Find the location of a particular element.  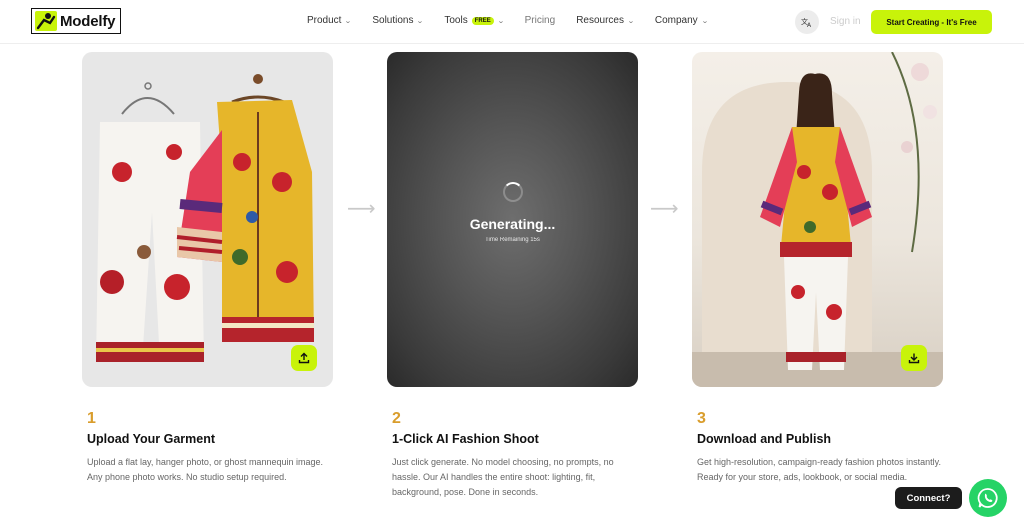

nav-solutions: Solutions ⌄ is located at coordinates (398, 20).